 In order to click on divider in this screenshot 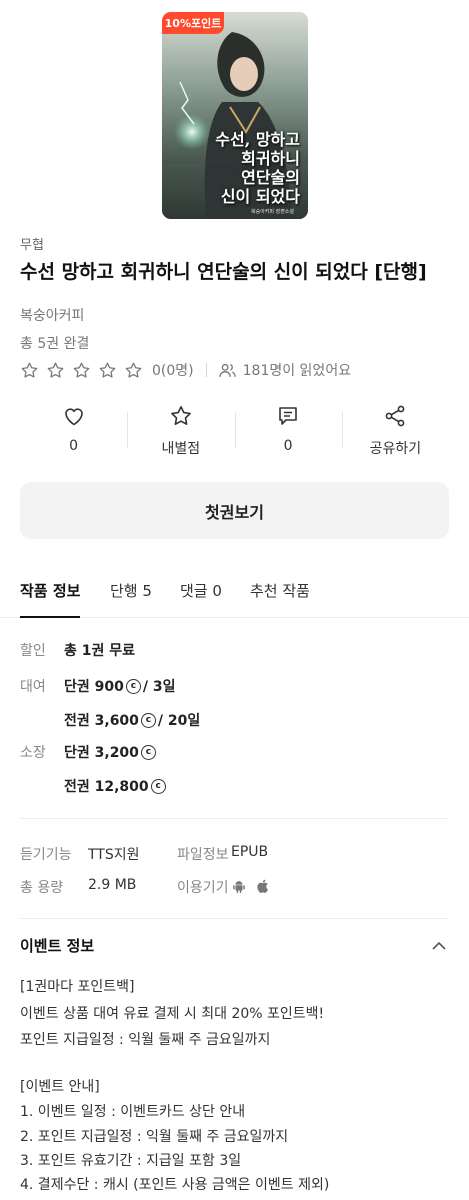, I will do `click(206, 370)`.